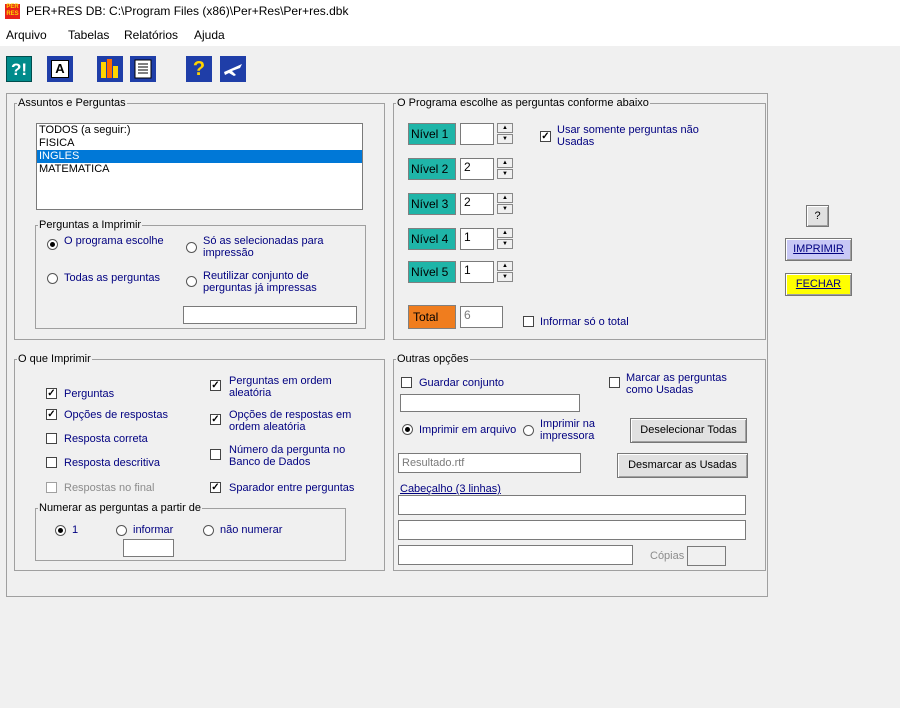 This screenshot has width=900, height=708. I want to click on opt-programa-radio, so click(52, 244).